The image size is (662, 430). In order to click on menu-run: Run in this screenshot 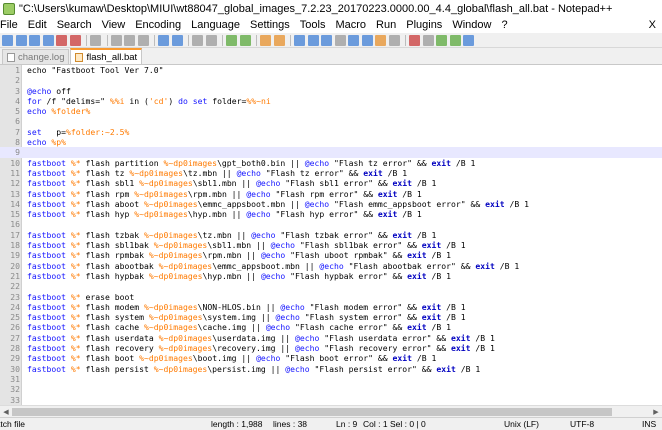, I will do `click(386, 25)`.